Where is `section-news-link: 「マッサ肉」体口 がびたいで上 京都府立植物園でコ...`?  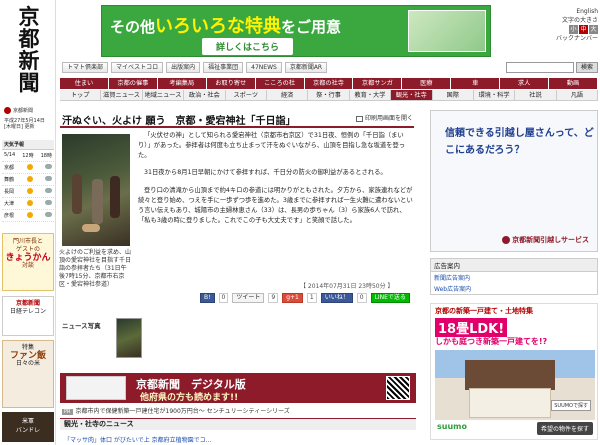 section-news-link: 「マッサ肉」体口 がびたいで上 京都府立植物園でコ... is located at coordinates (137, 439).